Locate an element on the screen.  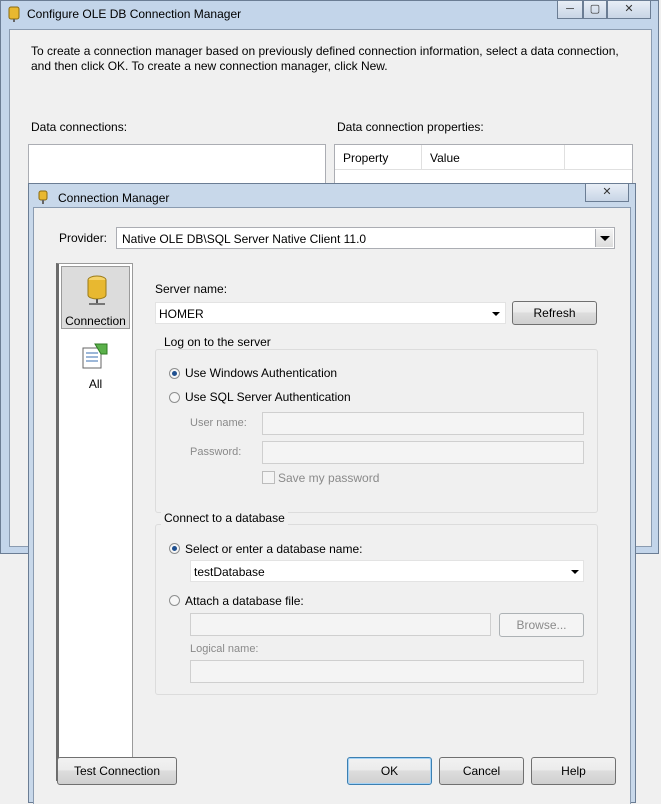
refresh-button: Refresh is located at coordinates (554, 313).